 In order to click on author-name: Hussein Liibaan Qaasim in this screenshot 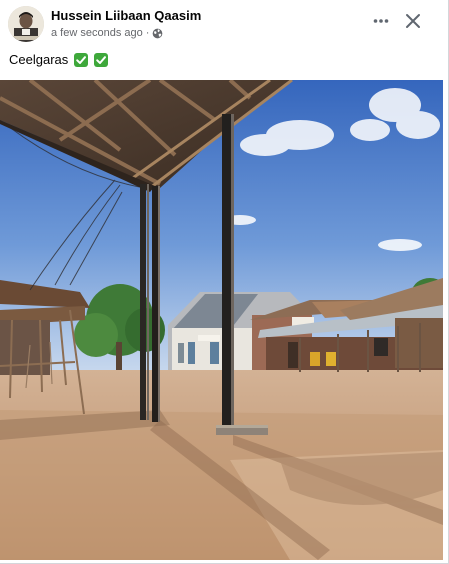, I will do `click(126, 15)`.